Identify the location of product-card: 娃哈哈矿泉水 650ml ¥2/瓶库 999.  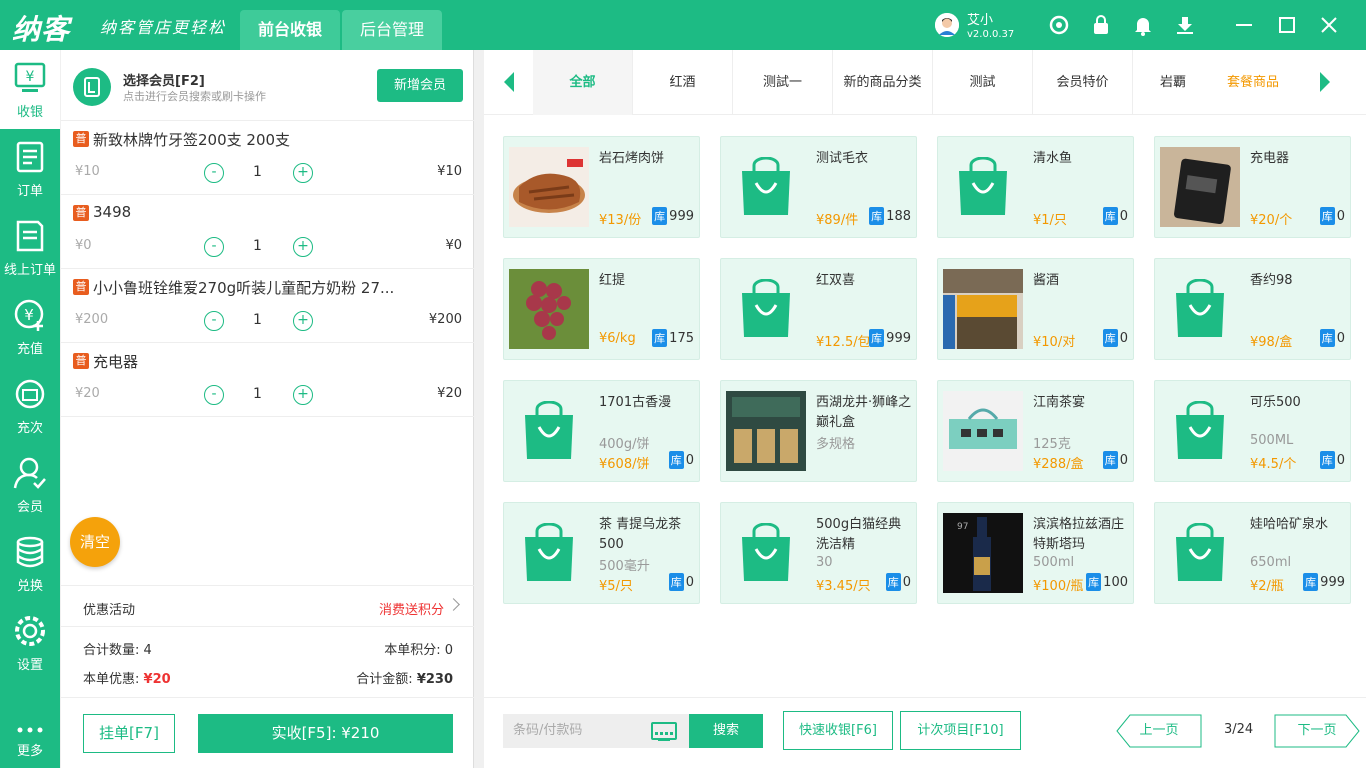
(1252, 553).